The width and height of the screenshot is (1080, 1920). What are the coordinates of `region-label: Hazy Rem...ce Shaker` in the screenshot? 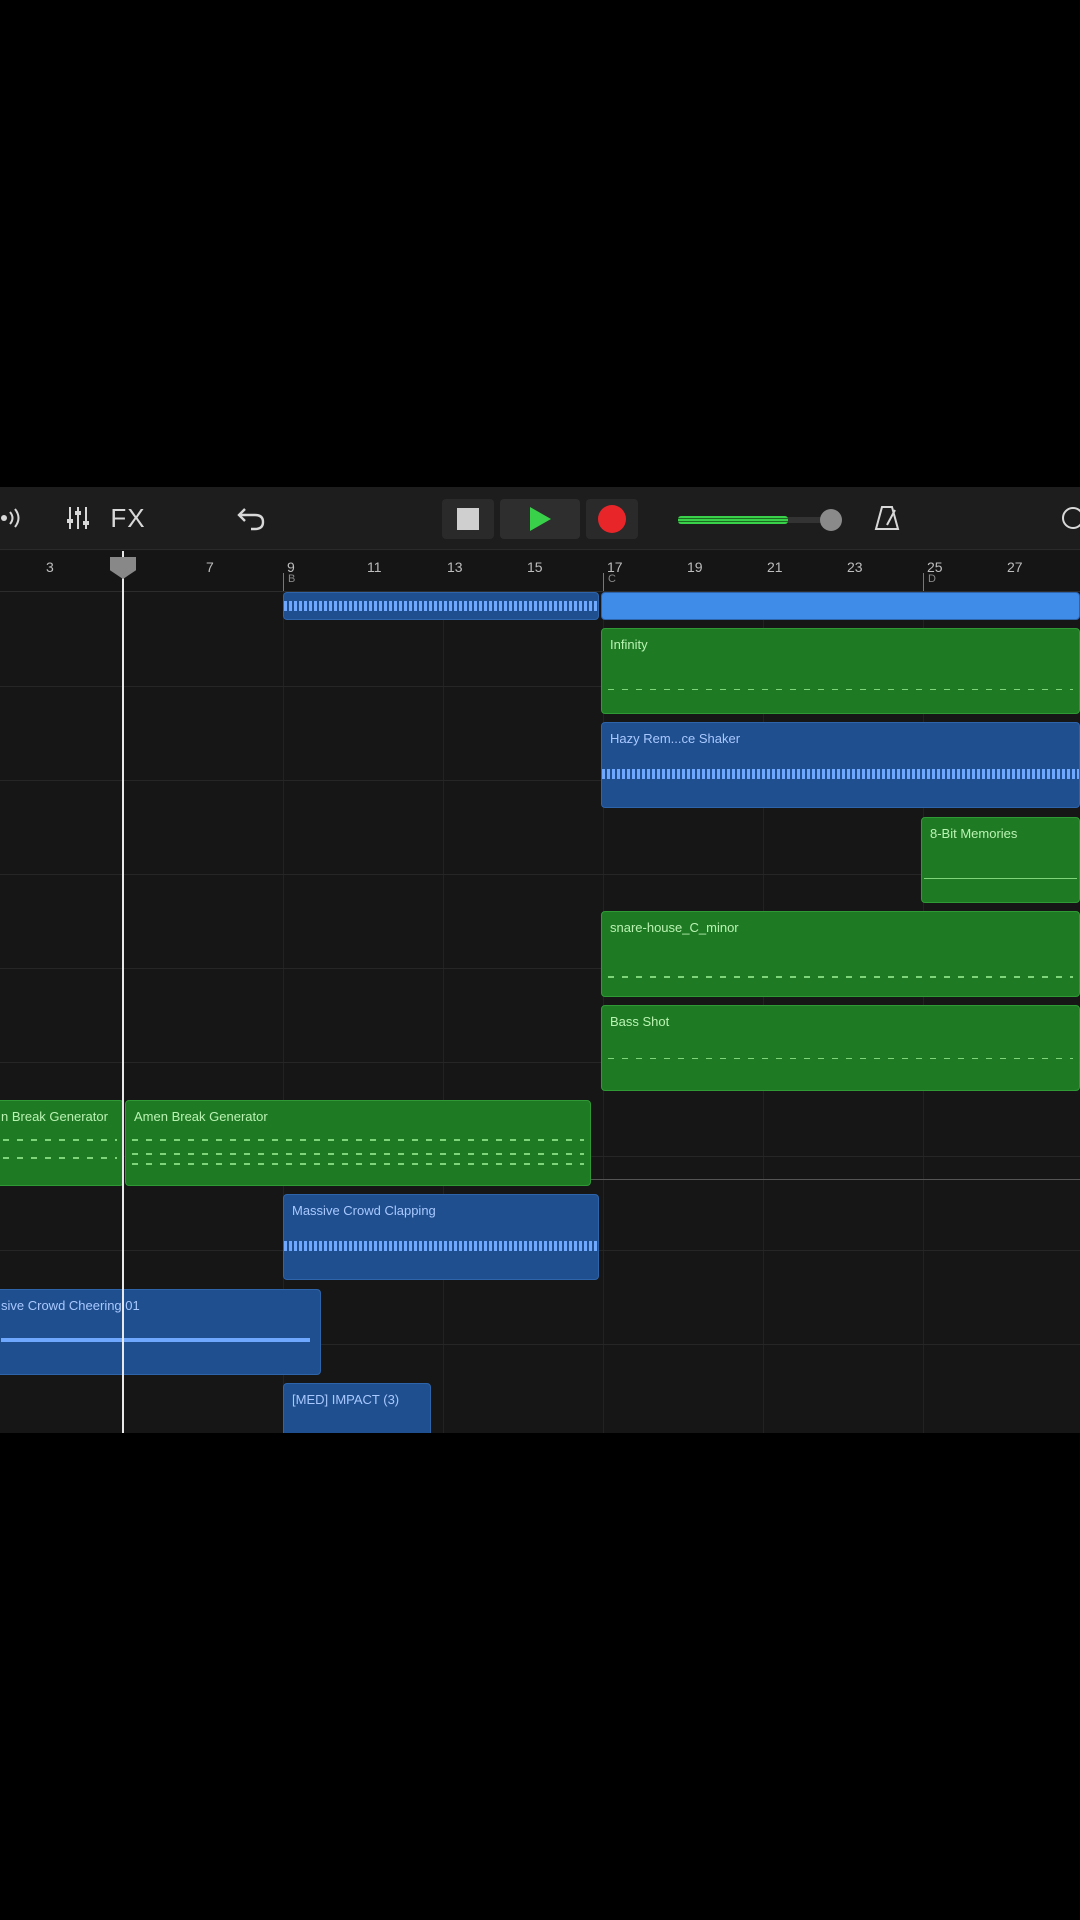 It's located at (675, 738).